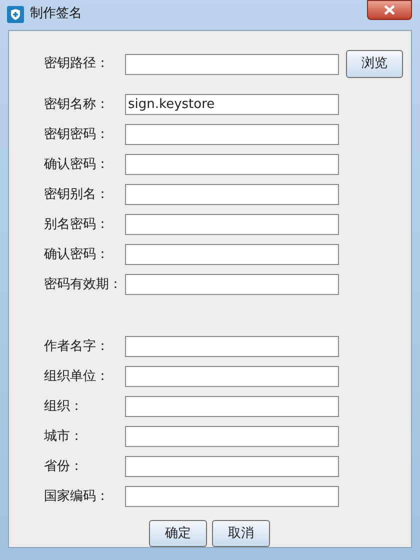 The image size is (420, 560). What do you see at coordinates (77, 497) in the screenshot?
I see `field-label: 国家编码：` at bounding box center [77, 497].